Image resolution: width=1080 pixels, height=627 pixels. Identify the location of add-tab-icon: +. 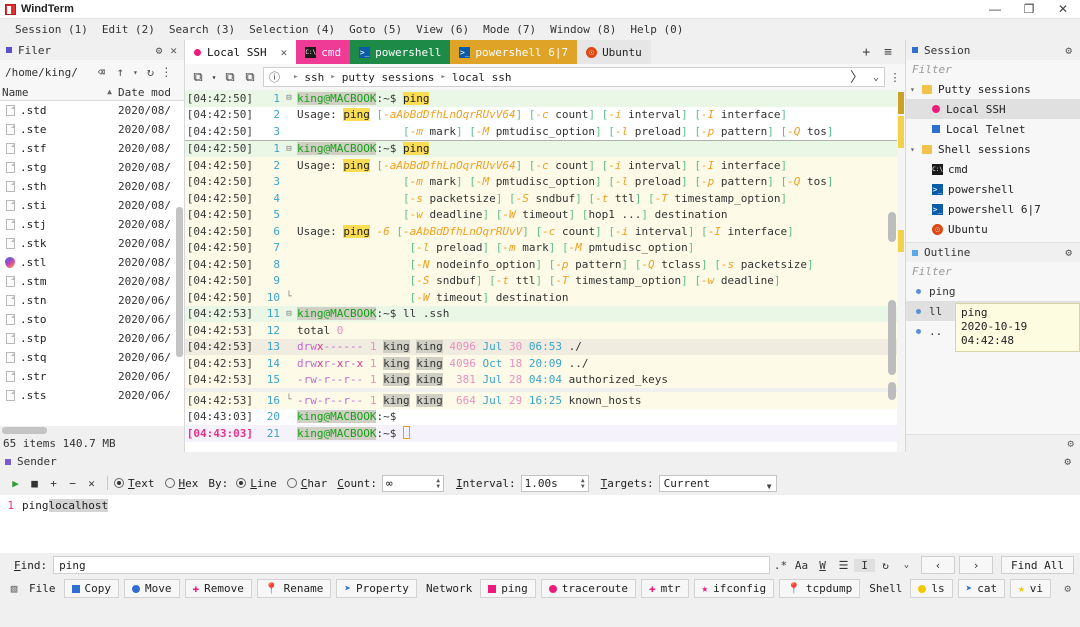
(866, 52).